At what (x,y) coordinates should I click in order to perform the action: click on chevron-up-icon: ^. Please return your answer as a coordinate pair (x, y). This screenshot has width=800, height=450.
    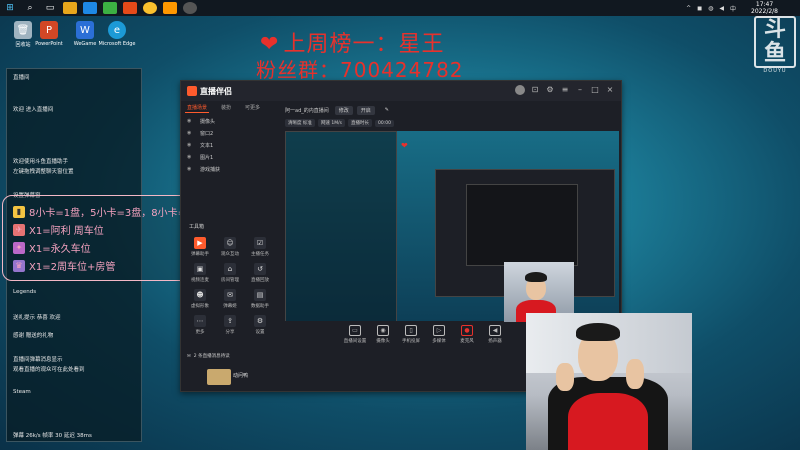
    Looking at the image, I should click on (688, 8).